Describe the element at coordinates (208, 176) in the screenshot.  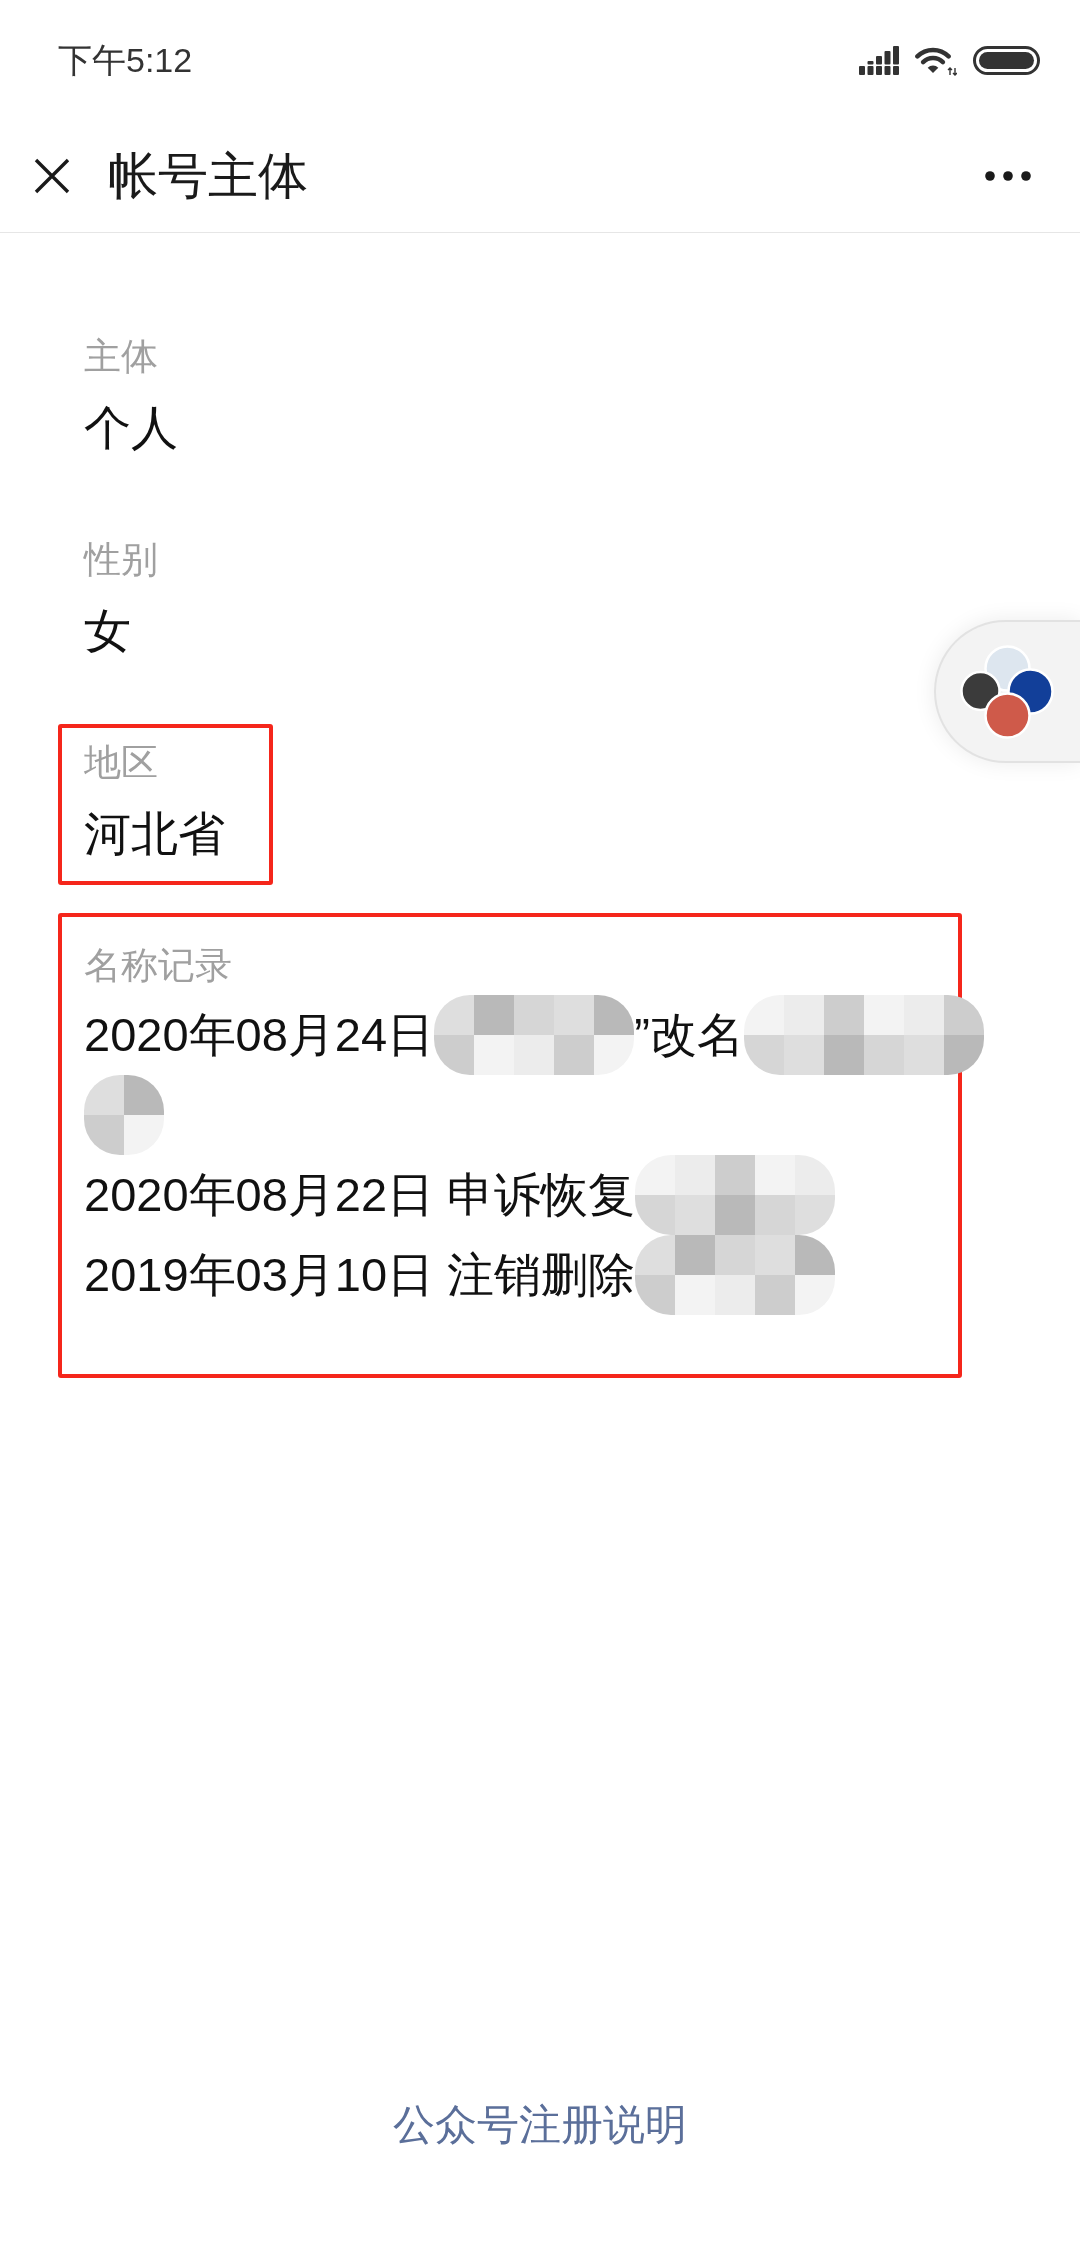
I see `page-title: 帐号主体` at that location.